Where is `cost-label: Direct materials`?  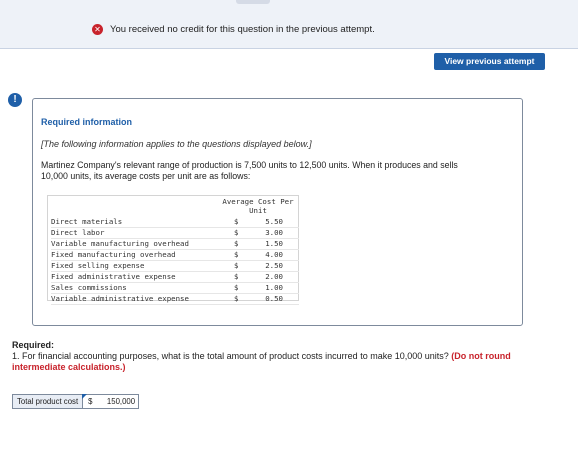 cost-label: Direct materials is located at coordinates (87, 221).